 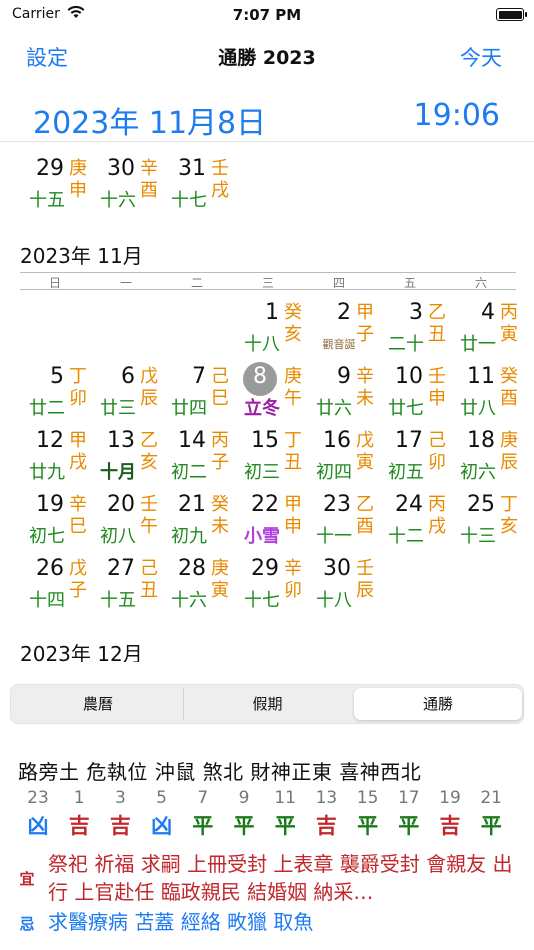 What do you see at coordinates (344, 331) in the screenshot?
I see `day-cell: 2 觀音誕 甲子` at bounding box center [344, 331].